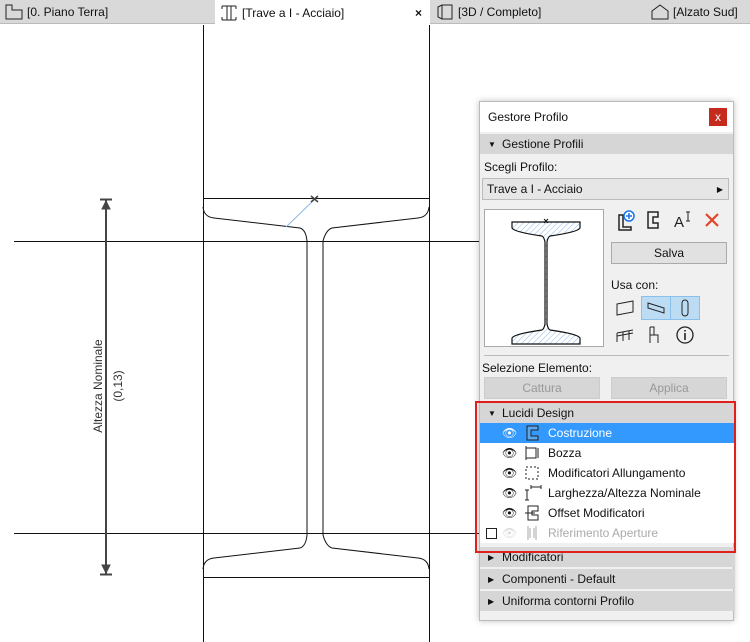 This screenshot has height=642, width=750. What do you see at coordinates (719, 189) in the screenshot?
I see `chevron-right-icon: ▶` at bounding box center [719, 189].